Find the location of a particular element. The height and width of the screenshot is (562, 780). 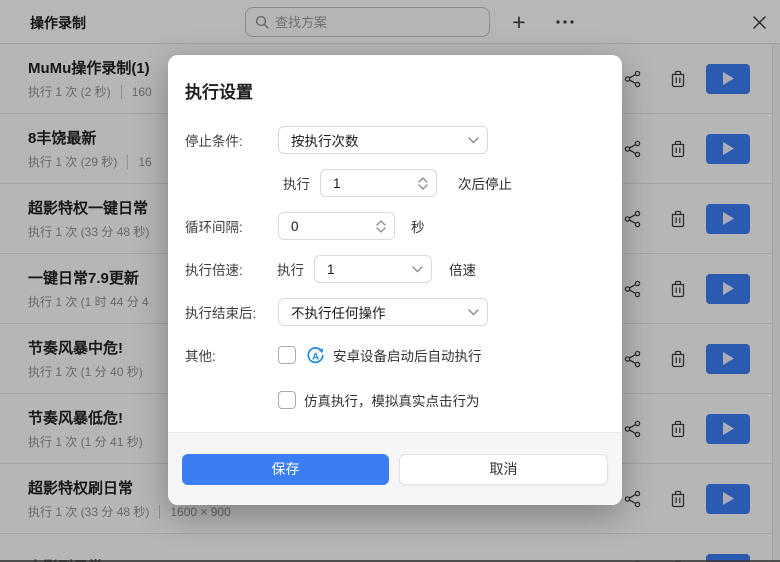

stop-condition-label: 停止条件: is located at coordinates (214, 141).